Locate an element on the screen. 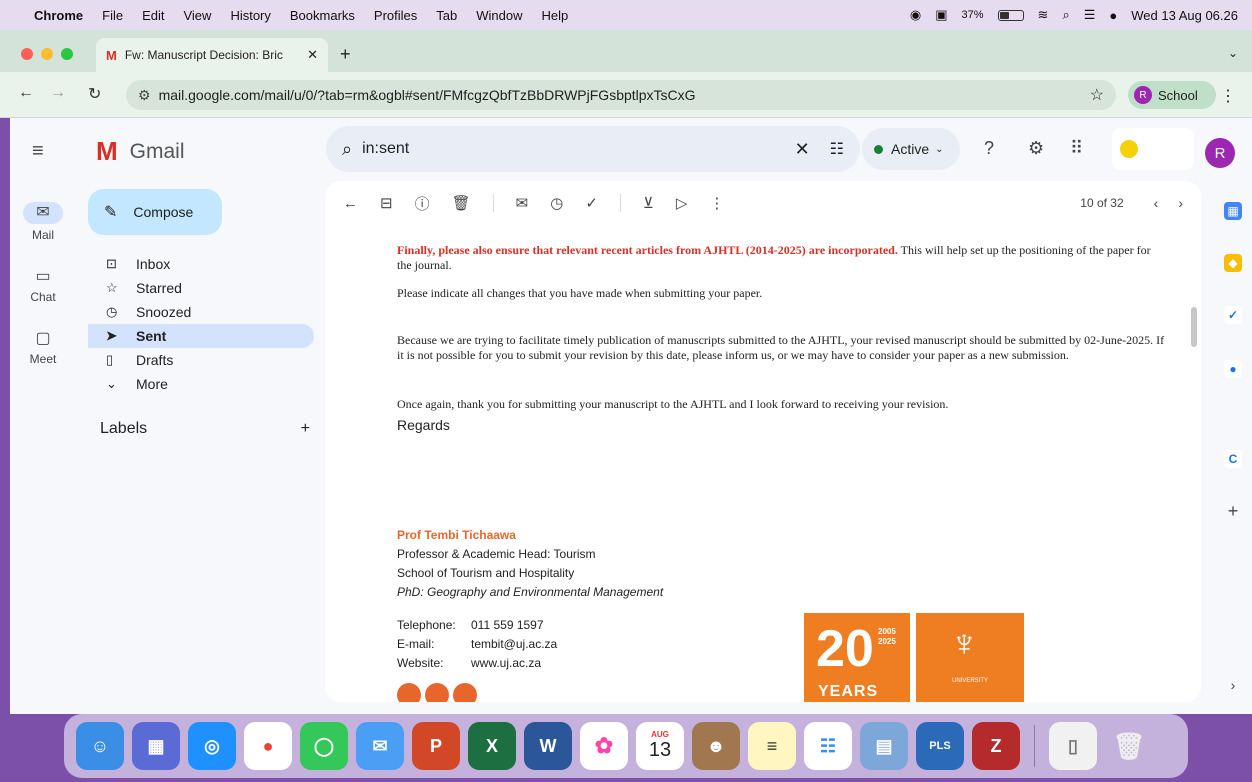  nav-starred: ☆ Starred is located at coordinates (201, 288).